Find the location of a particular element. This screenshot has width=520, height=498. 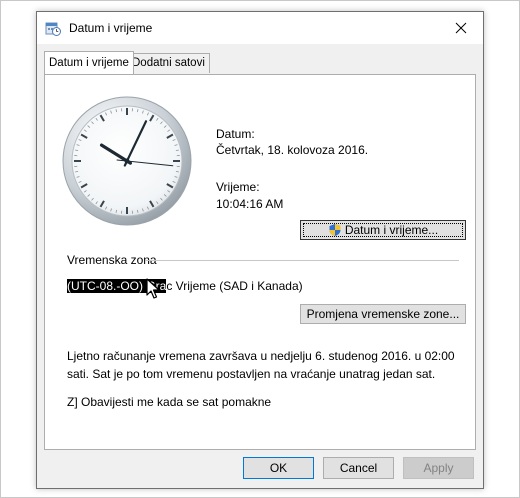

mouse-pointer-icon is located at coordinates (153, 288).